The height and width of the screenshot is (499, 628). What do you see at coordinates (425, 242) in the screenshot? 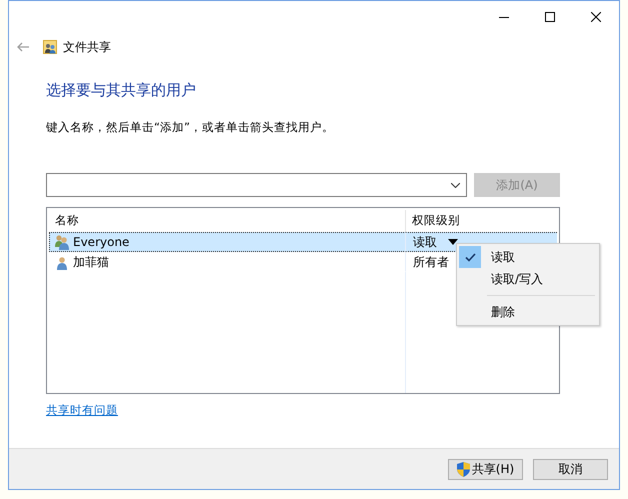
I see `permission-level: 读取` at bounding box center [425, 242].